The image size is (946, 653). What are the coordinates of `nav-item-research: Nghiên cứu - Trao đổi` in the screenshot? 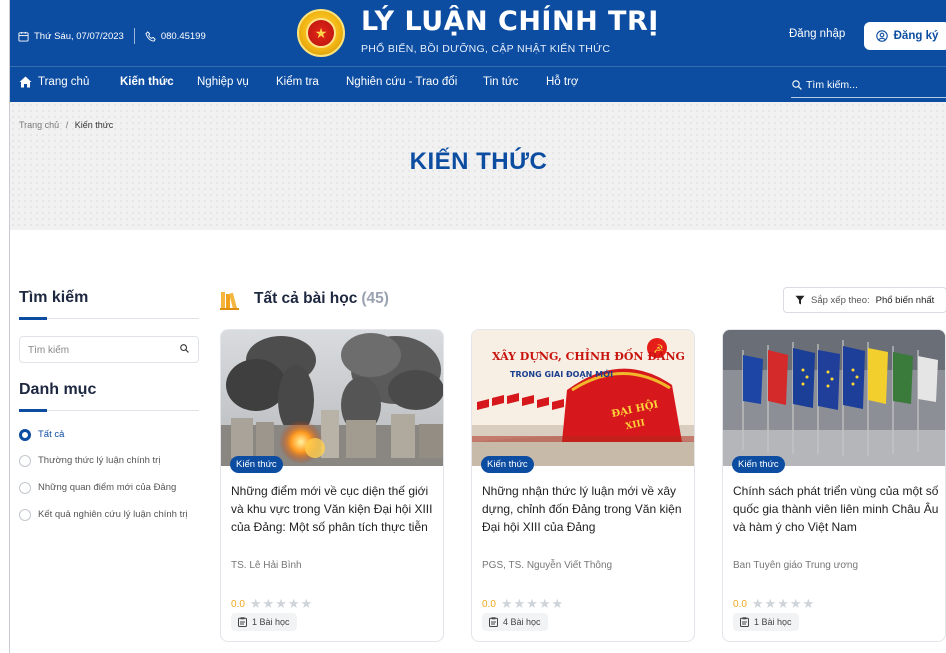 It's located at (401, 82).